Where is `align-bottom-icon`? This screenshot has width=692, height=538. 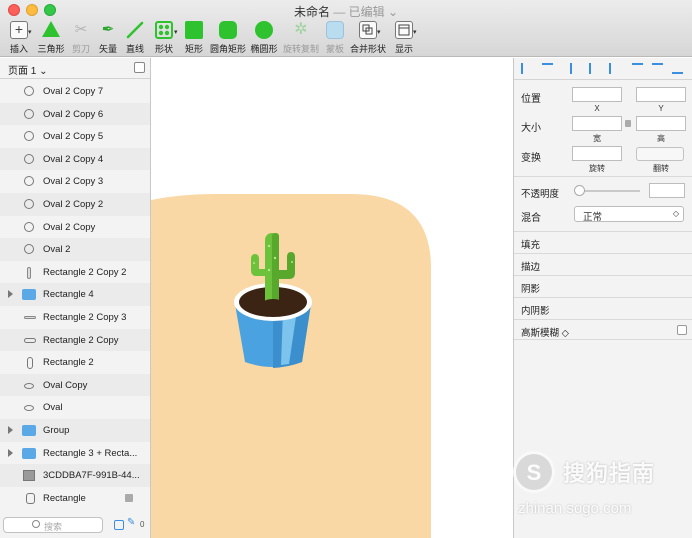
align-bottom-icon is located at coordinates (677, 68).